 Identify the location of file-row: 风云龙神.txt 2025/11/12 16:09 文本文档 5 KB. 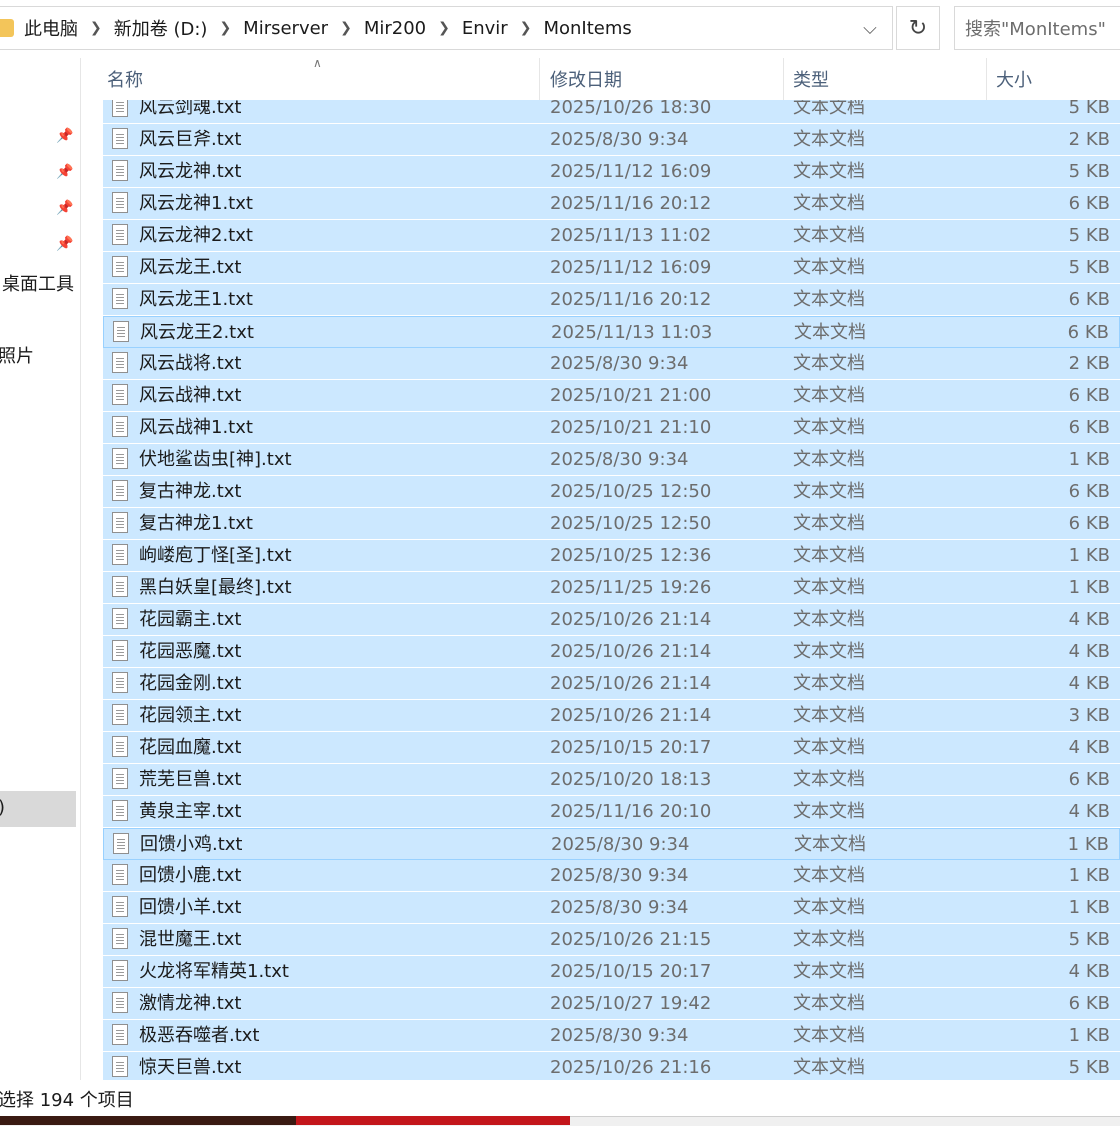
(611, 172).